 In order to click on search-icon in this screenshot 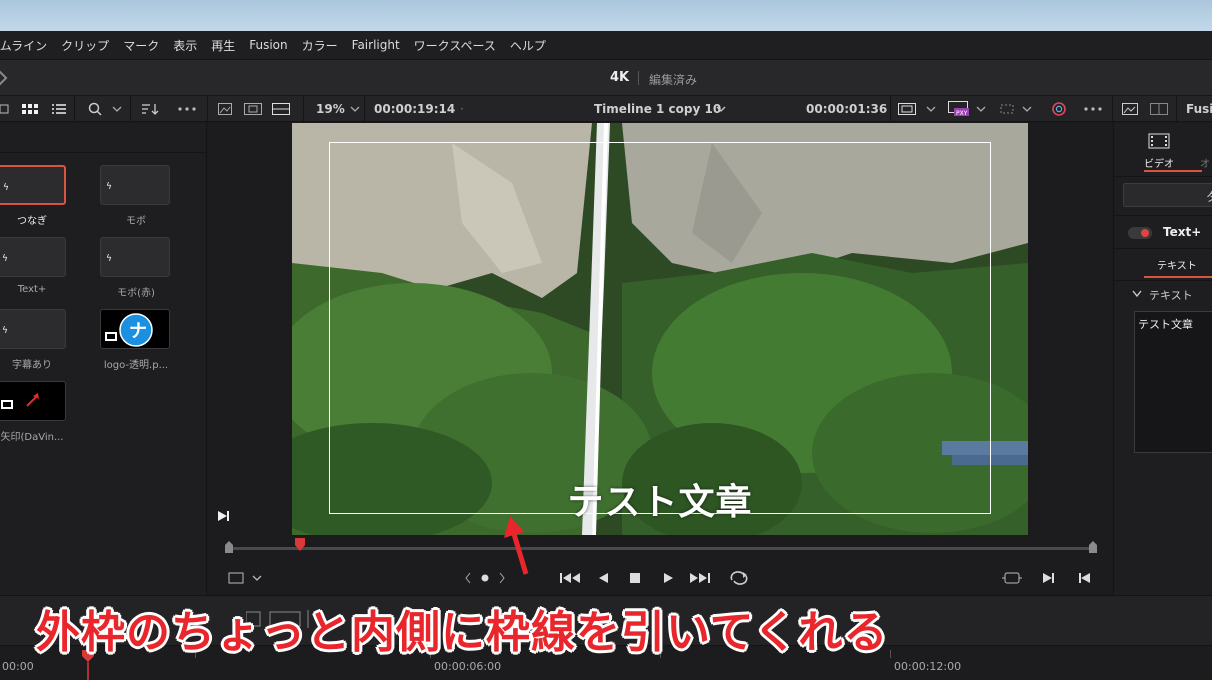, I will do `click(95, 109)`.